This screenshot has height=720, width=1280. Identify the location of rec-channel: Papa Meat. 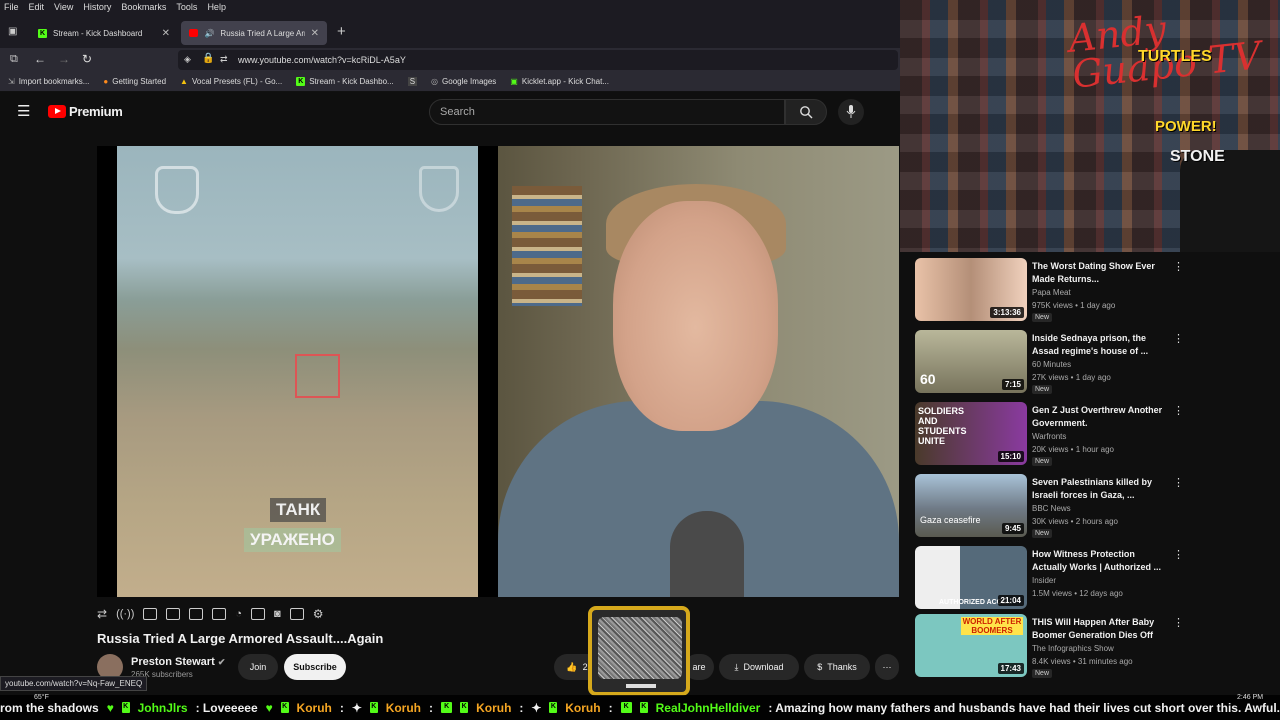
(1051, 292).